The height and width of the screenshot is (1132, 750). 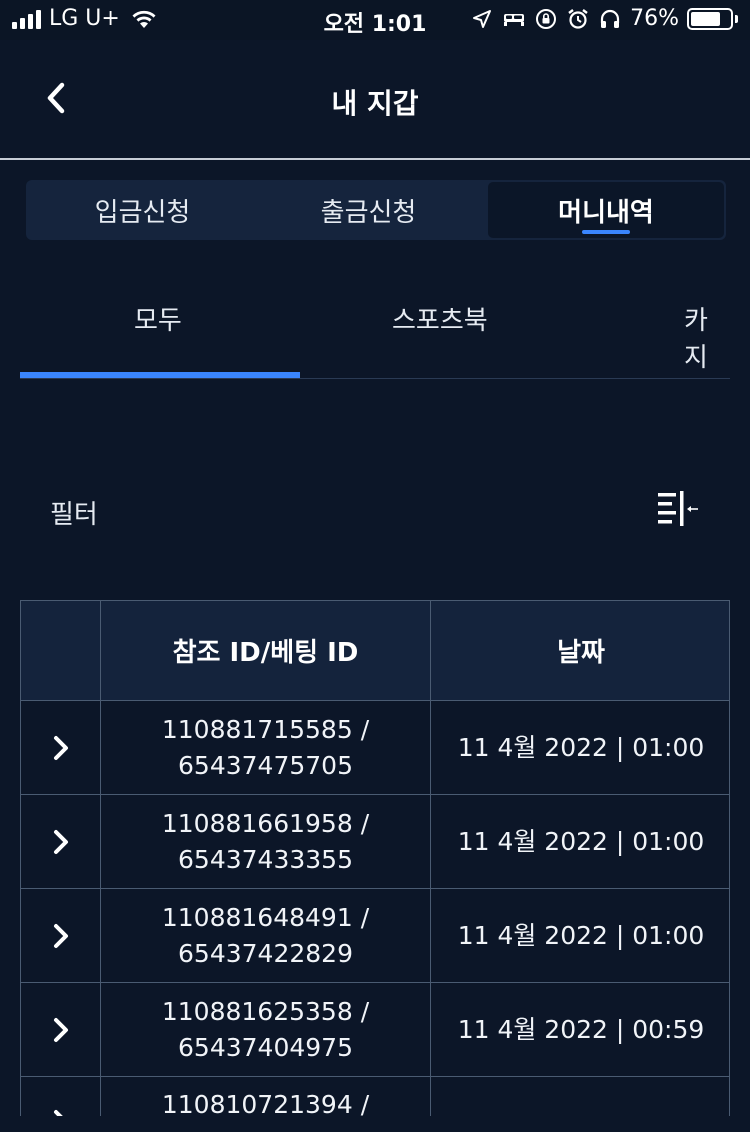 I want to click on app-header: 내 지갑, so click(x=375, y=99).